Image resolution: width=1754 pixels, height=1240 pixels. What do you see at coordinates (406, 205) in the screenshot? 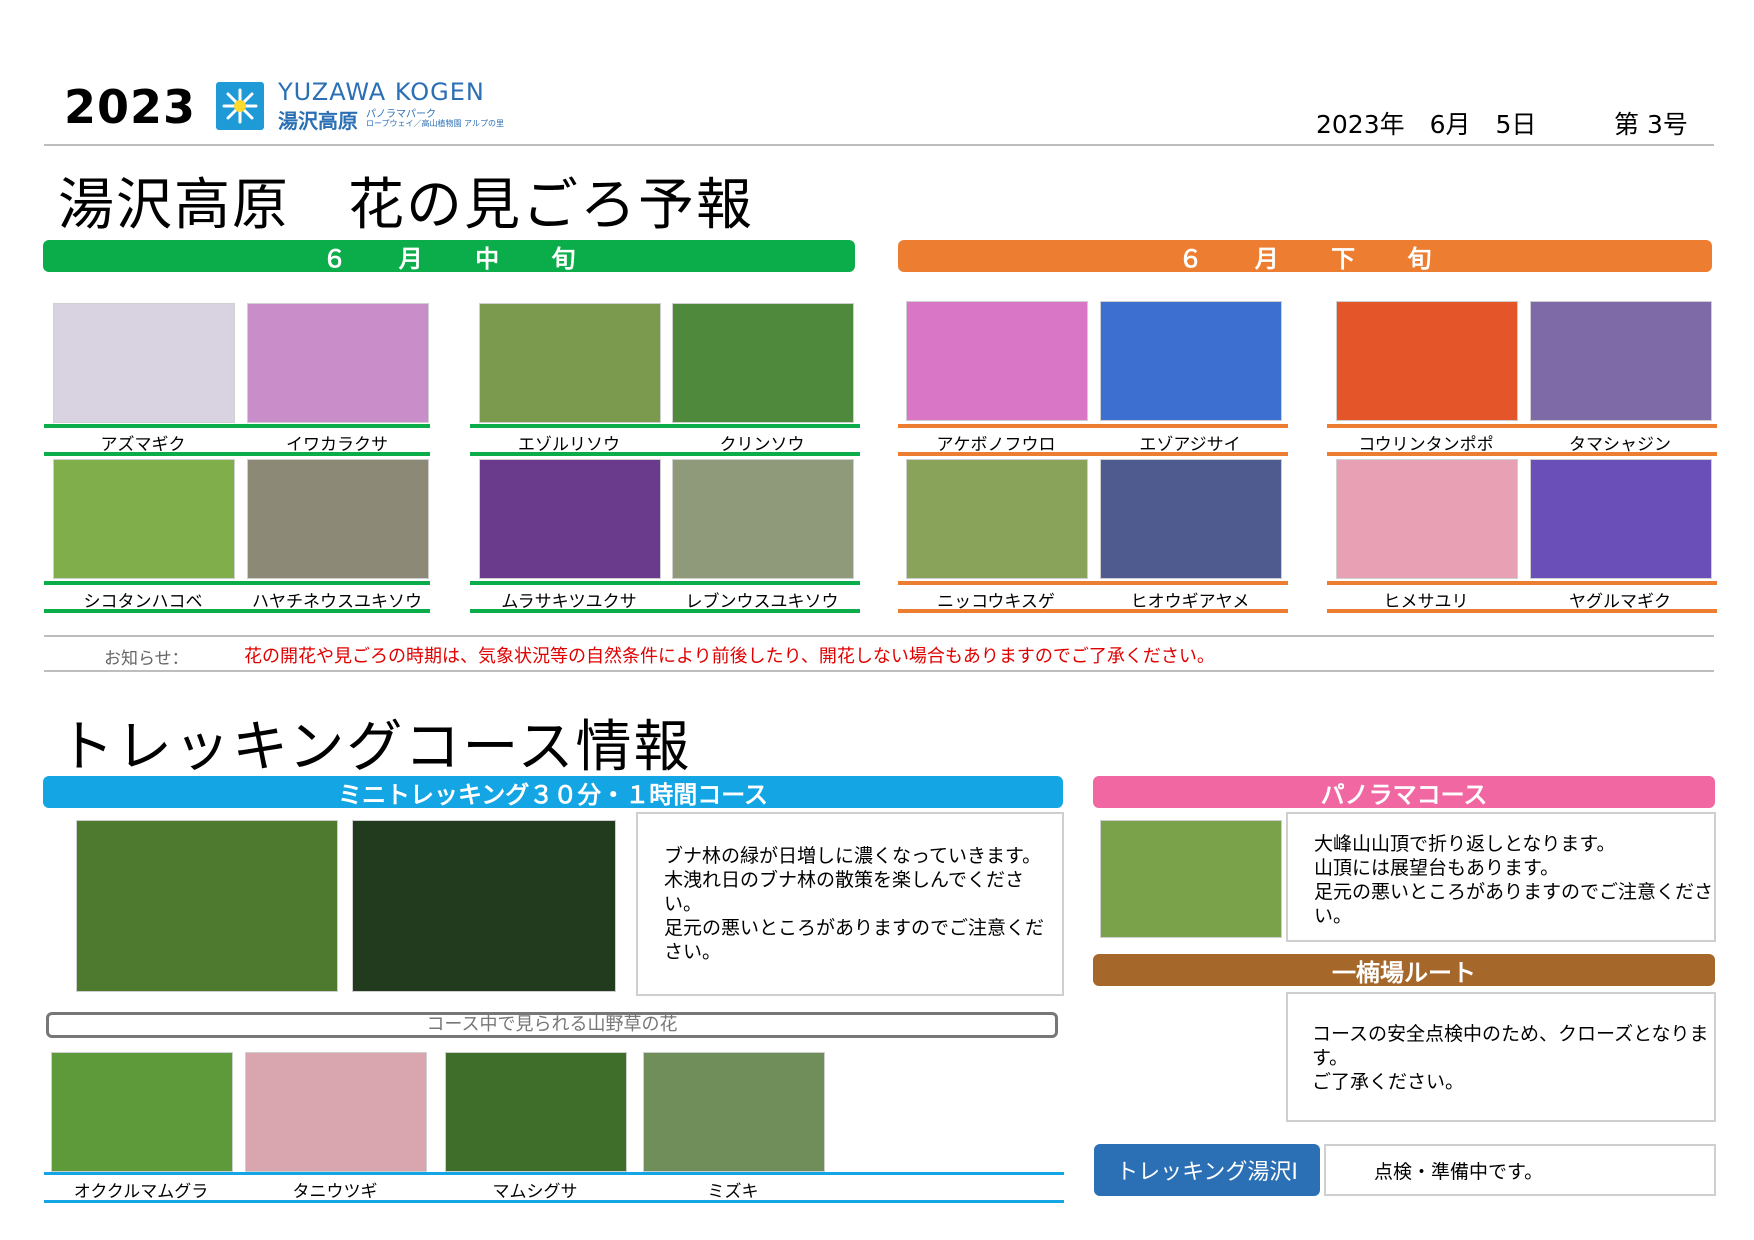
I see `flower-forecast-title: 湯沢高原 花の見ごろ予報` at bounding box center [406, 205].